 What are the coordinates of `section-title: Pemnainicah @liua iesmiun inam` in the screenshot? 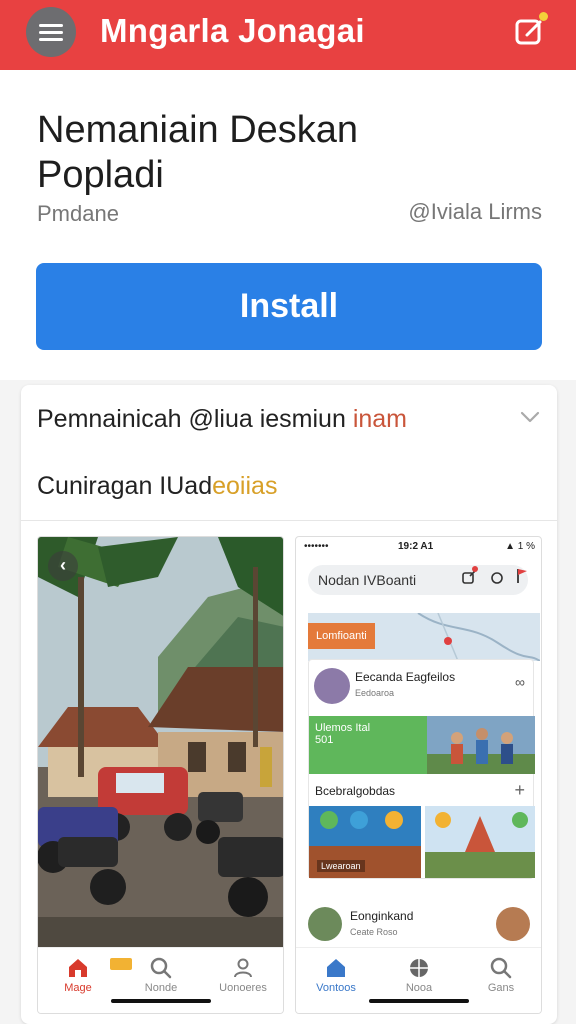 It's located at (222, 419).